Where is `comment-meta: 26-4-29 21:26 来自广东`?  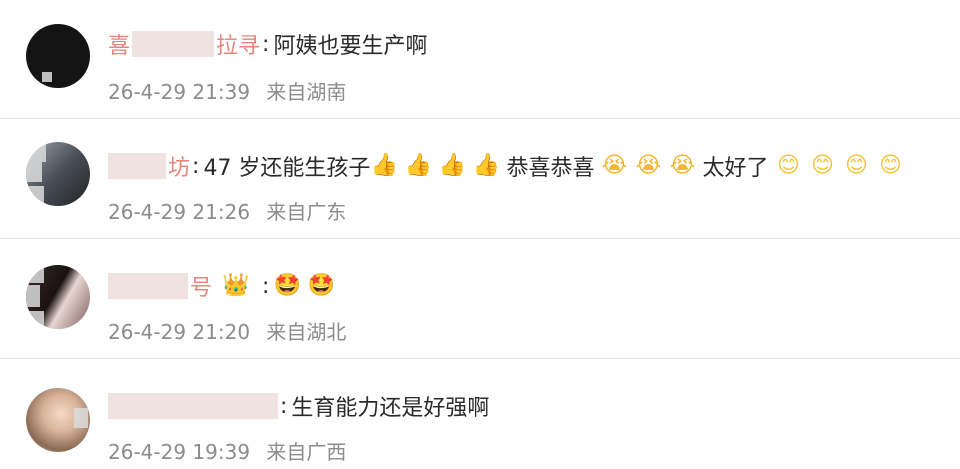
comment-meta: 26-4-29 21:26 来自广东 is located at coordinates (227, 210).